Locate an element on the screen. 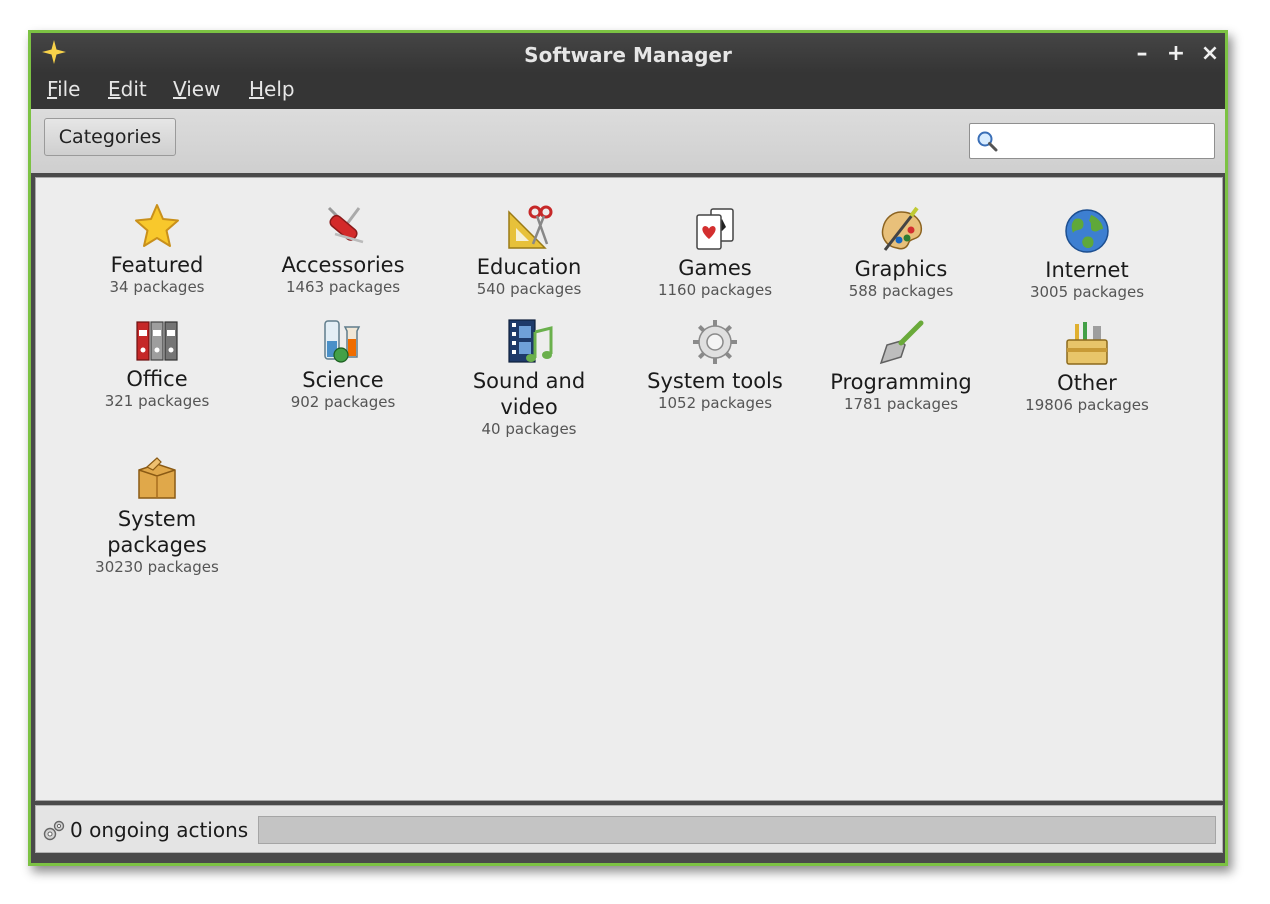 The image size is (1270, 904). menu-edit: Edit is located at coordinates (127, 89).